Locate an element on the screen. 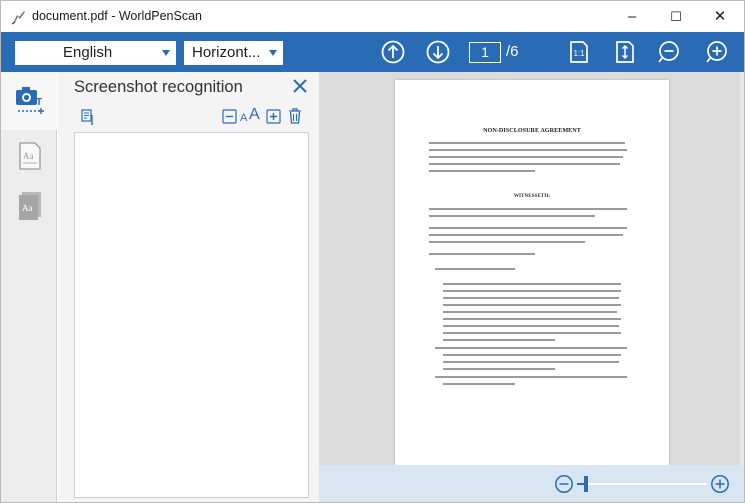  tool-rail: T Aa Aa is located at coordinates (29, 287).